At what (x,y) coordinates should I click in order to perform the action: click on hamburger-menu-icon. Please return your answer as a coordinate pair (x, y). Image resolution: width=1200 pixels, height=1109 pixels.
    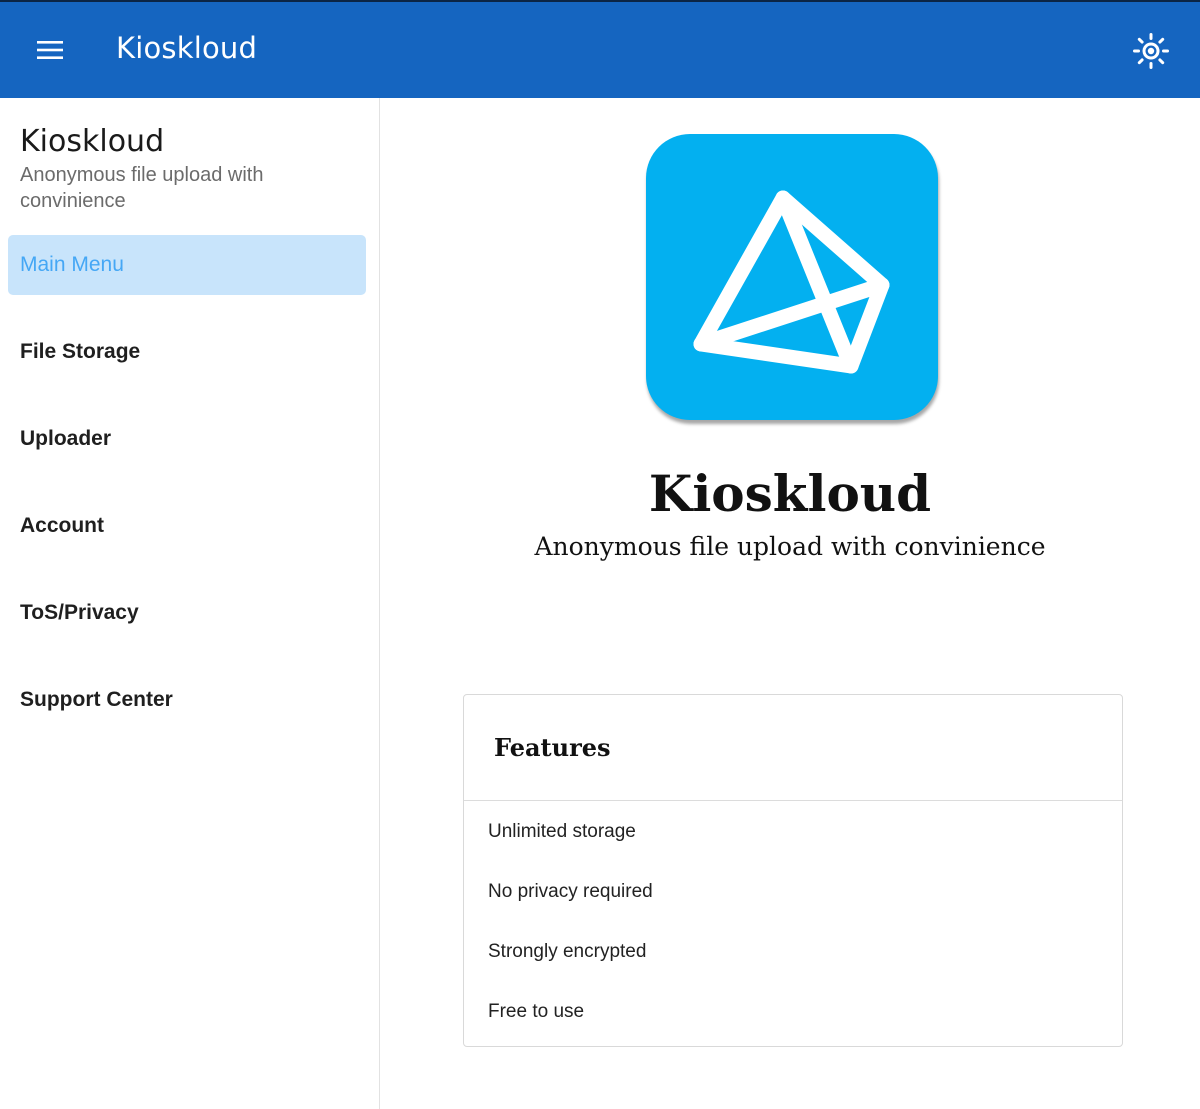
    Looking at the image, I should click on (50, 50).